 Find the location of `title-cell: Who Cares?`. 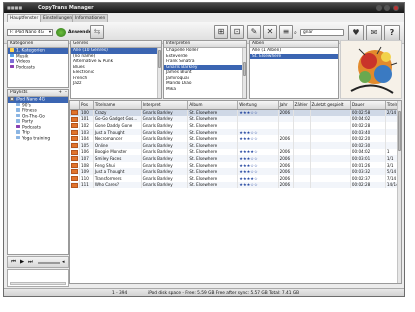

title-cell: Who Cares? is located at coordinates (117, 185).